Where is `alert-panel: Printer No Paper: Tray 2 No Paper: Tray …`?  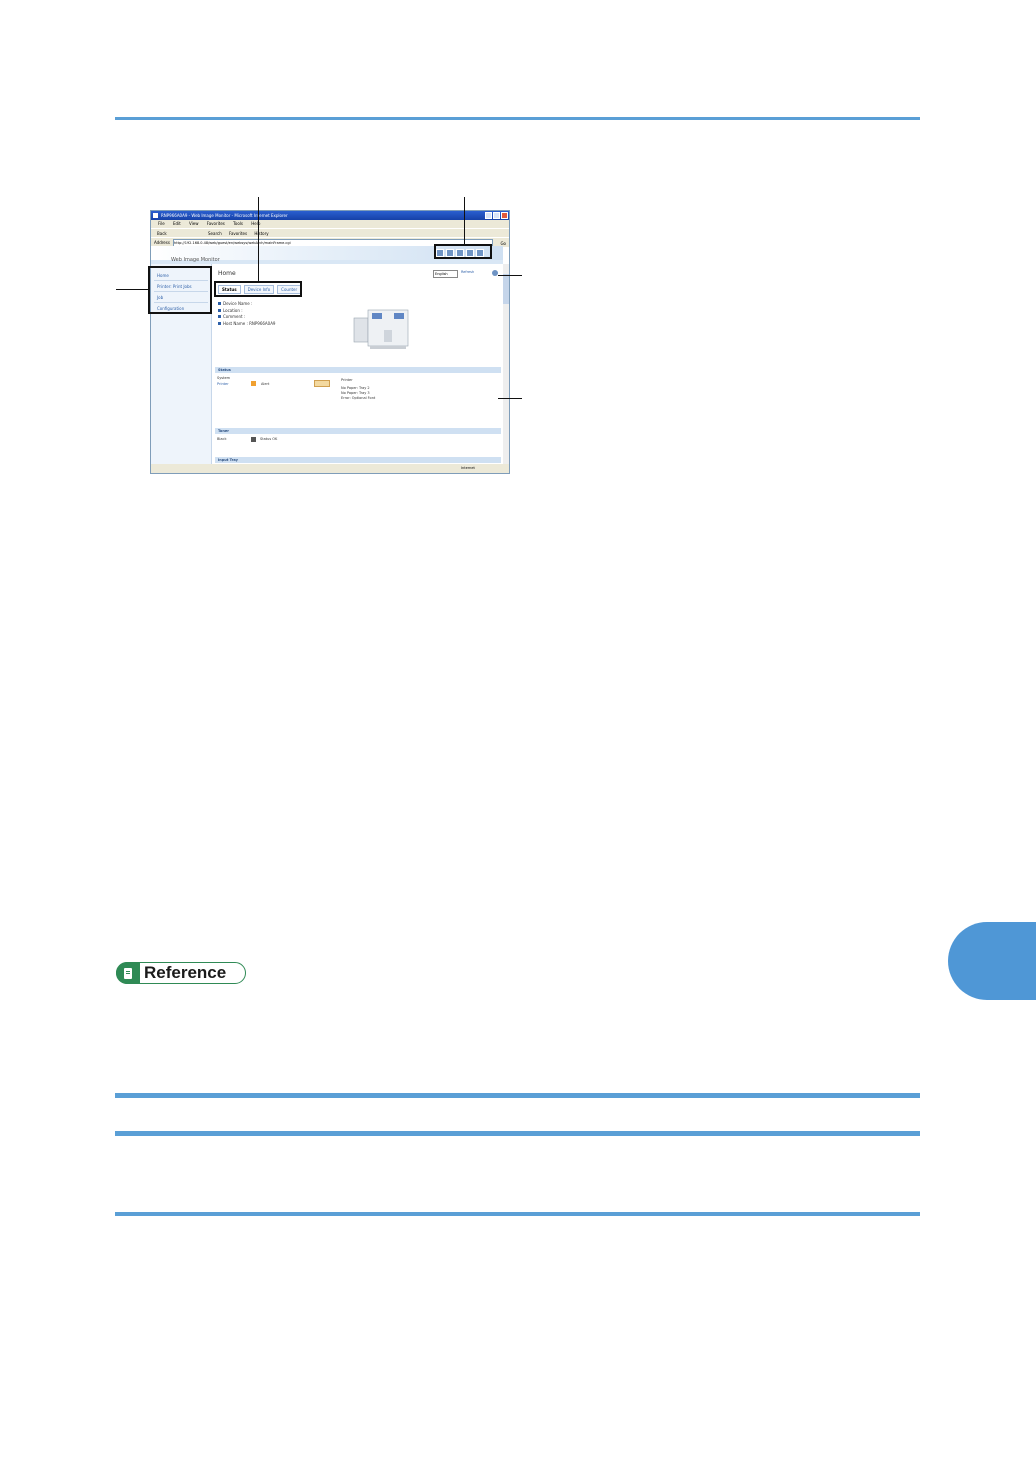 alert-panel: Printer No Paper: Tray 2 No Paper: Tray … is located at coordinates (358, 389).